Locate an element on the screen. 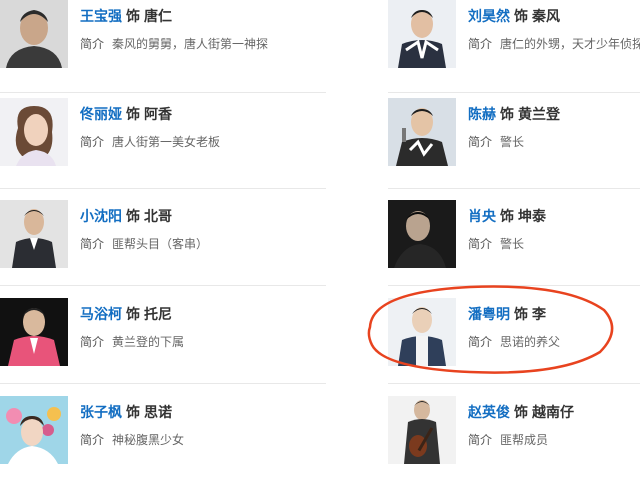 This screenshot has height=486, width=640. role-name: 李 is located at coordinates (539, 315).